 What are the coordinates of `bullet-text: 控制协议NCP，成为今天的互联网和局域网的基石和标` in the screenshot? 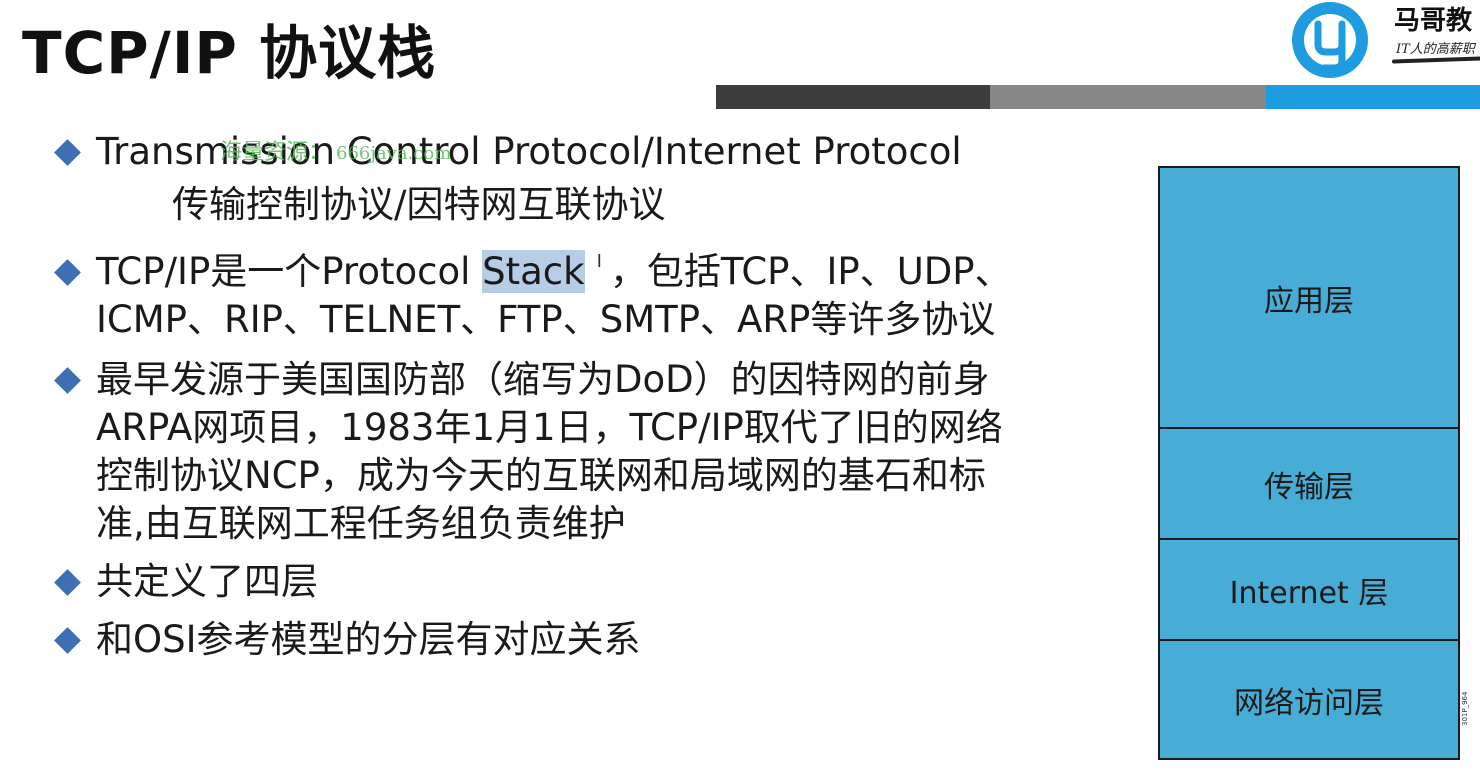 It's located at (541, 475).